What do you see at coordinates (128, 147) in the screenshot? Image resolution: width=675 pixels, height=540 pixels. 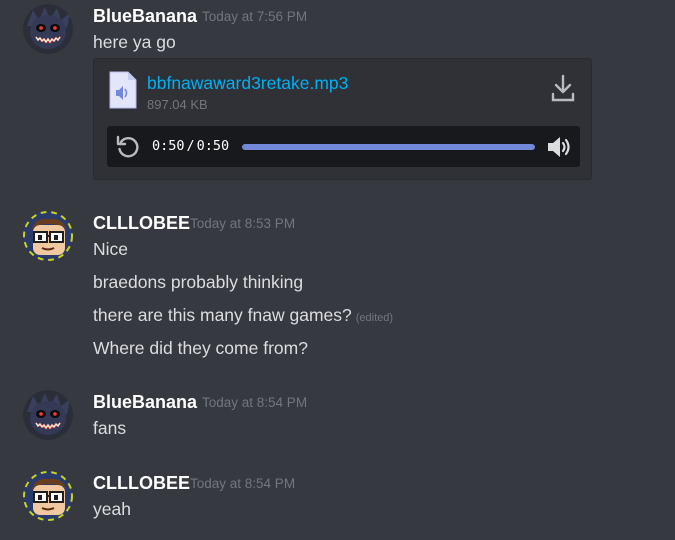 I see `replay-icon` at bounding box center [128, 147].